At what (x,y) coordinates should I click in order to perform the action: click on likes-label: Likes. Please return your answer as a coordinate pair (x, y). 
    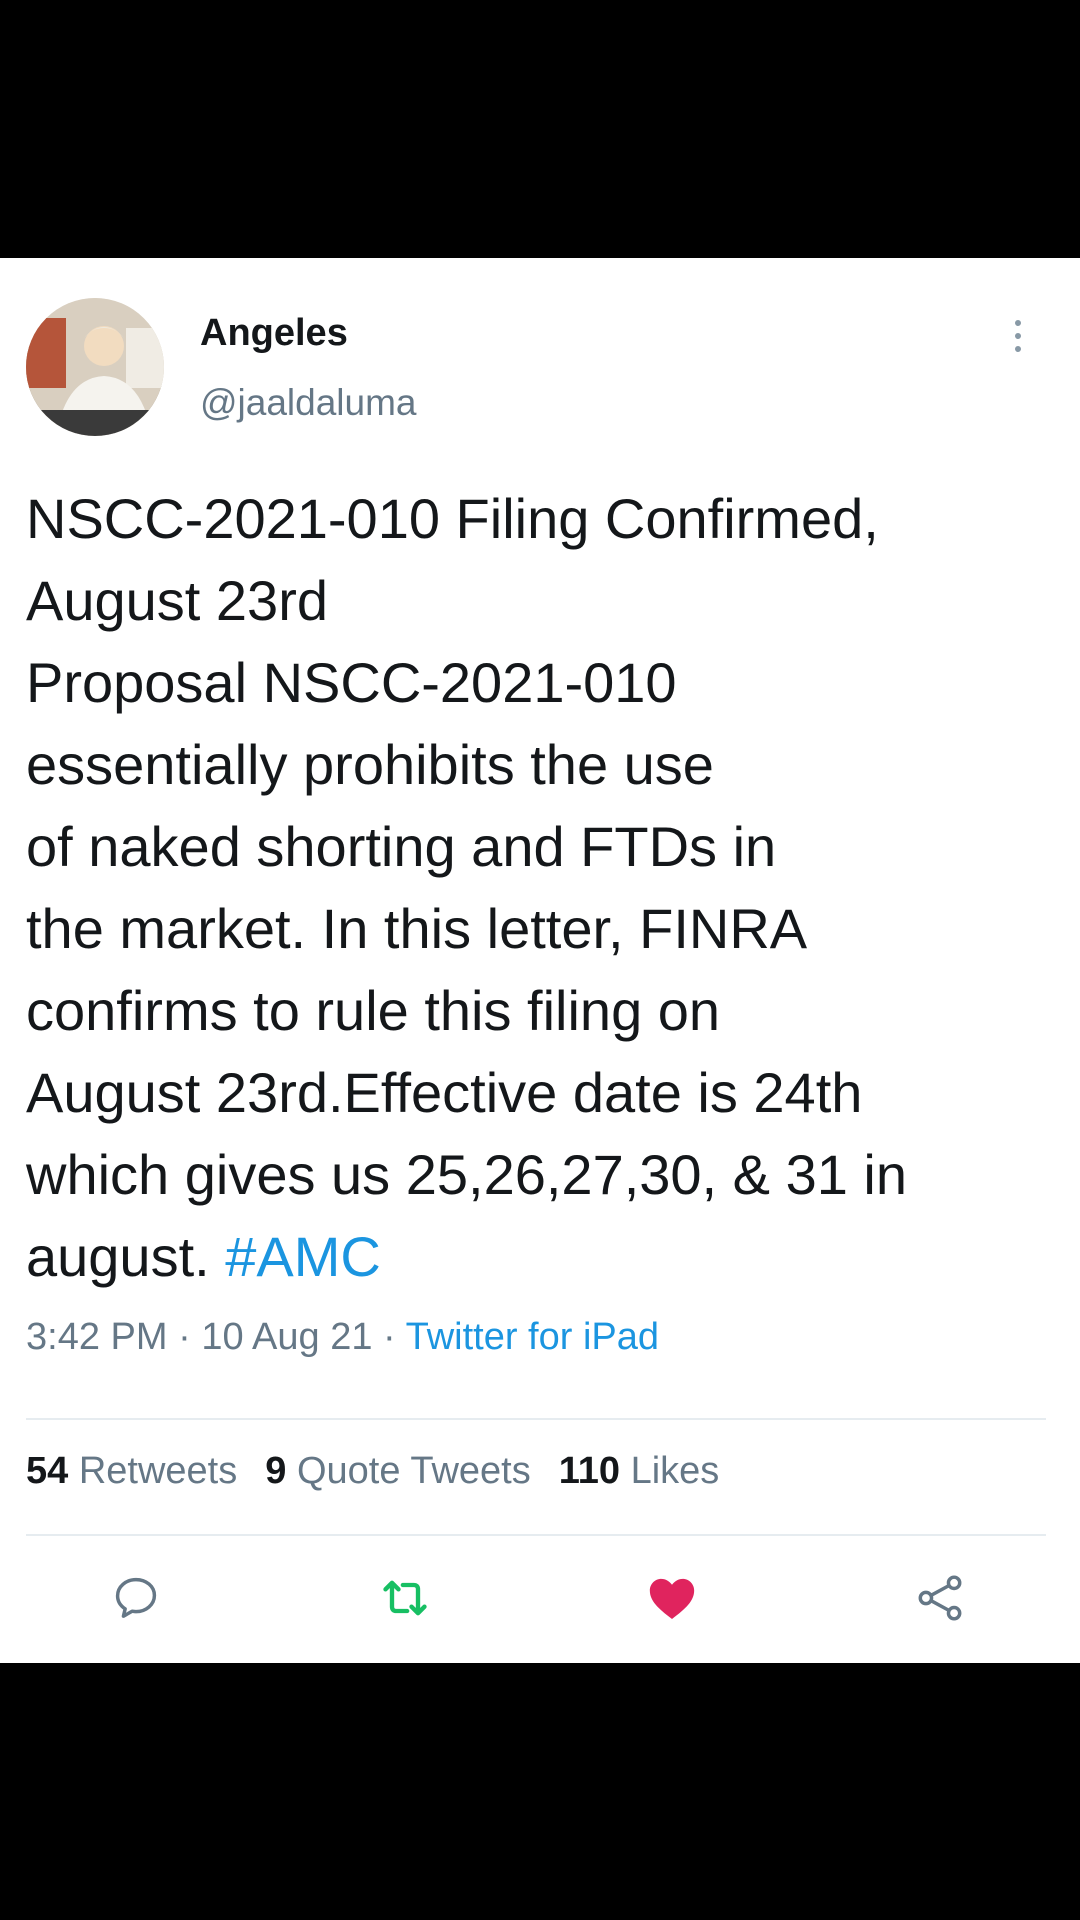
    Looking at the image, I should click on (670, 1471).